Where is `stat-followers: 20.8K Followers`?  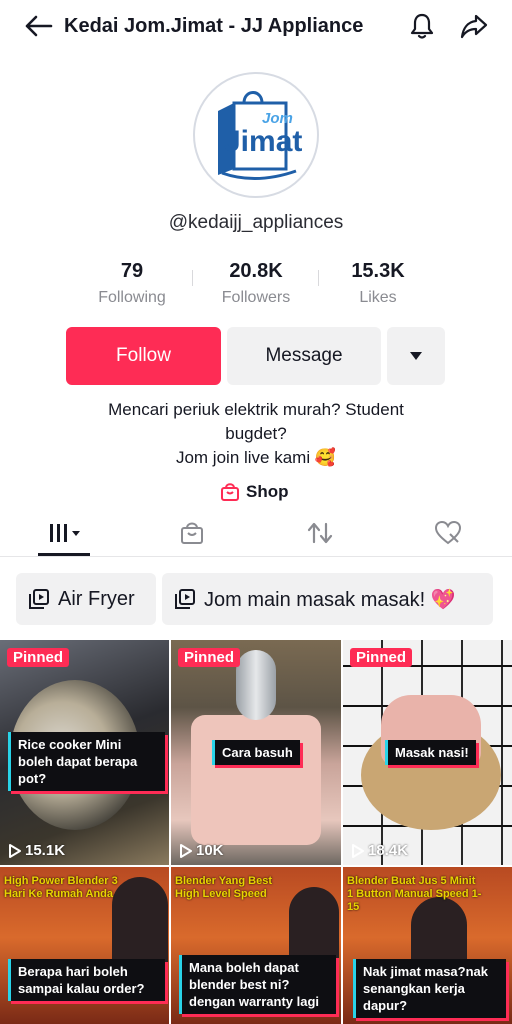
stat-followers: 20.8K Followers is located at coordinates (256, 283).